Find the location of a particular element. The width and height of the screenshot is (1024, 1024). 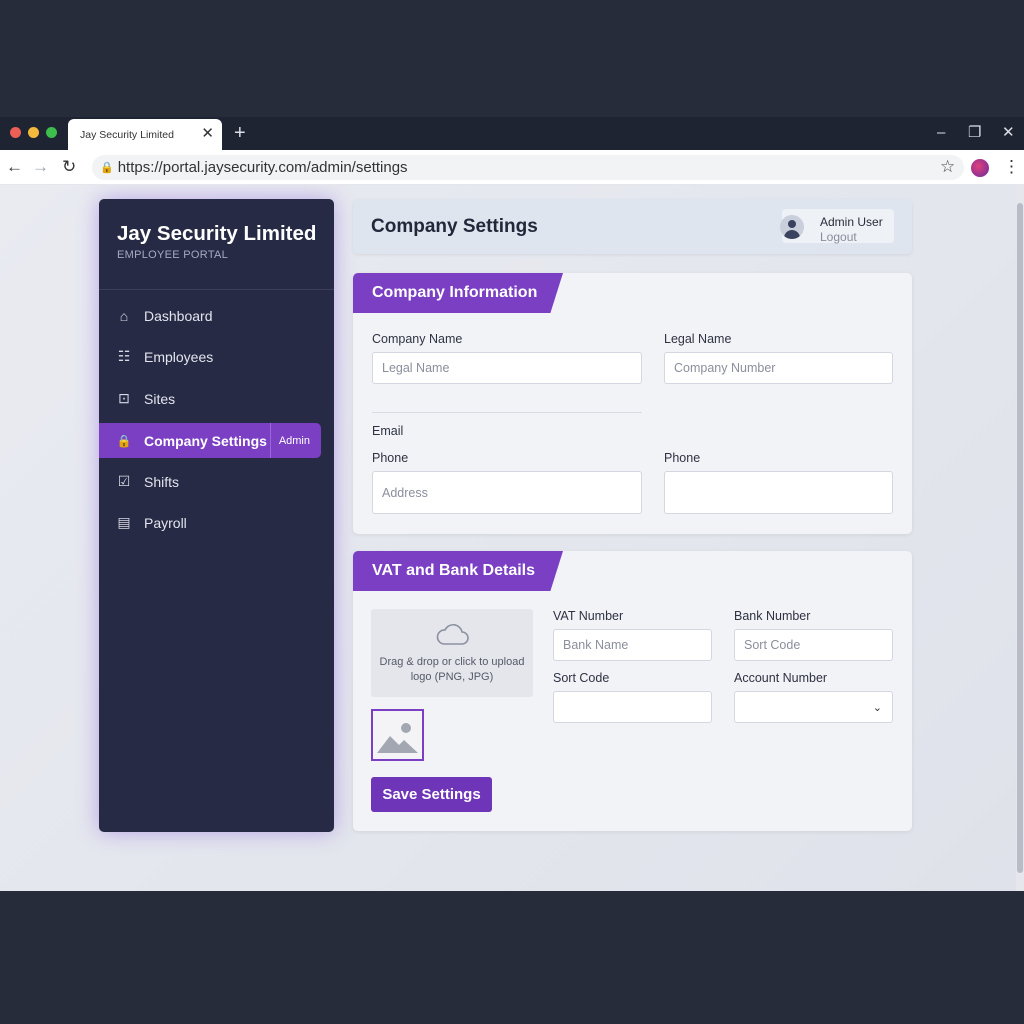

restore-icon: ❐ is located at coordinates (974, 133).